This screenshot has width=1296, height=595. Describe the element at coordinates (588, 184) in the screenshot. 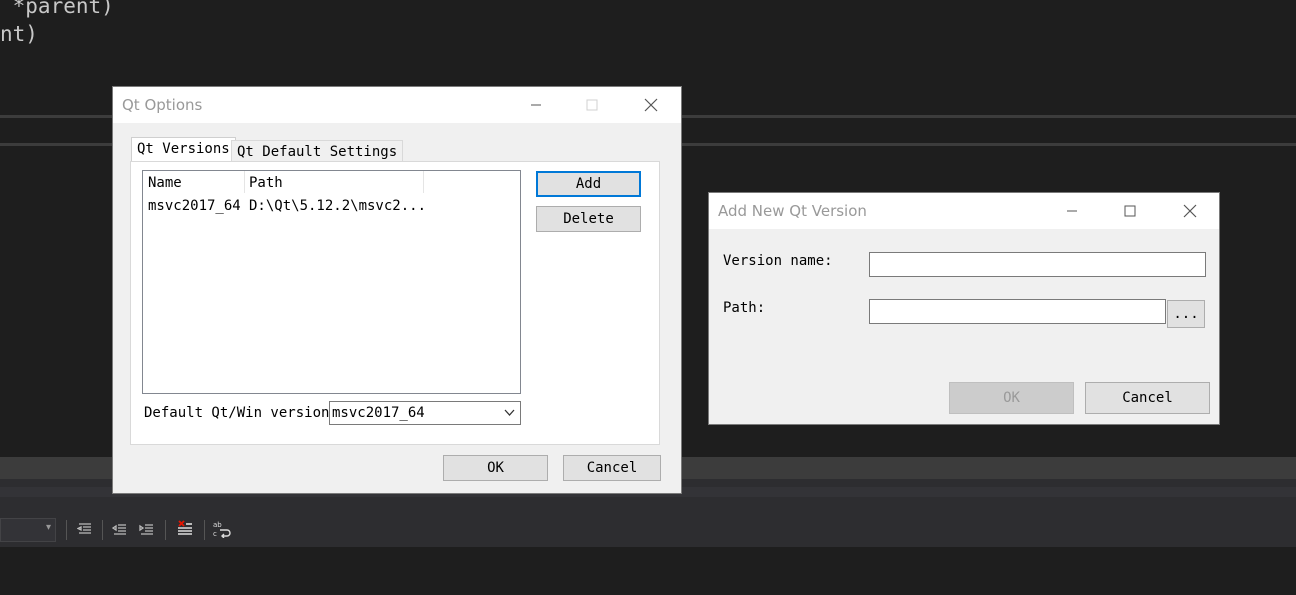

I see `add-button: Add` at that location.